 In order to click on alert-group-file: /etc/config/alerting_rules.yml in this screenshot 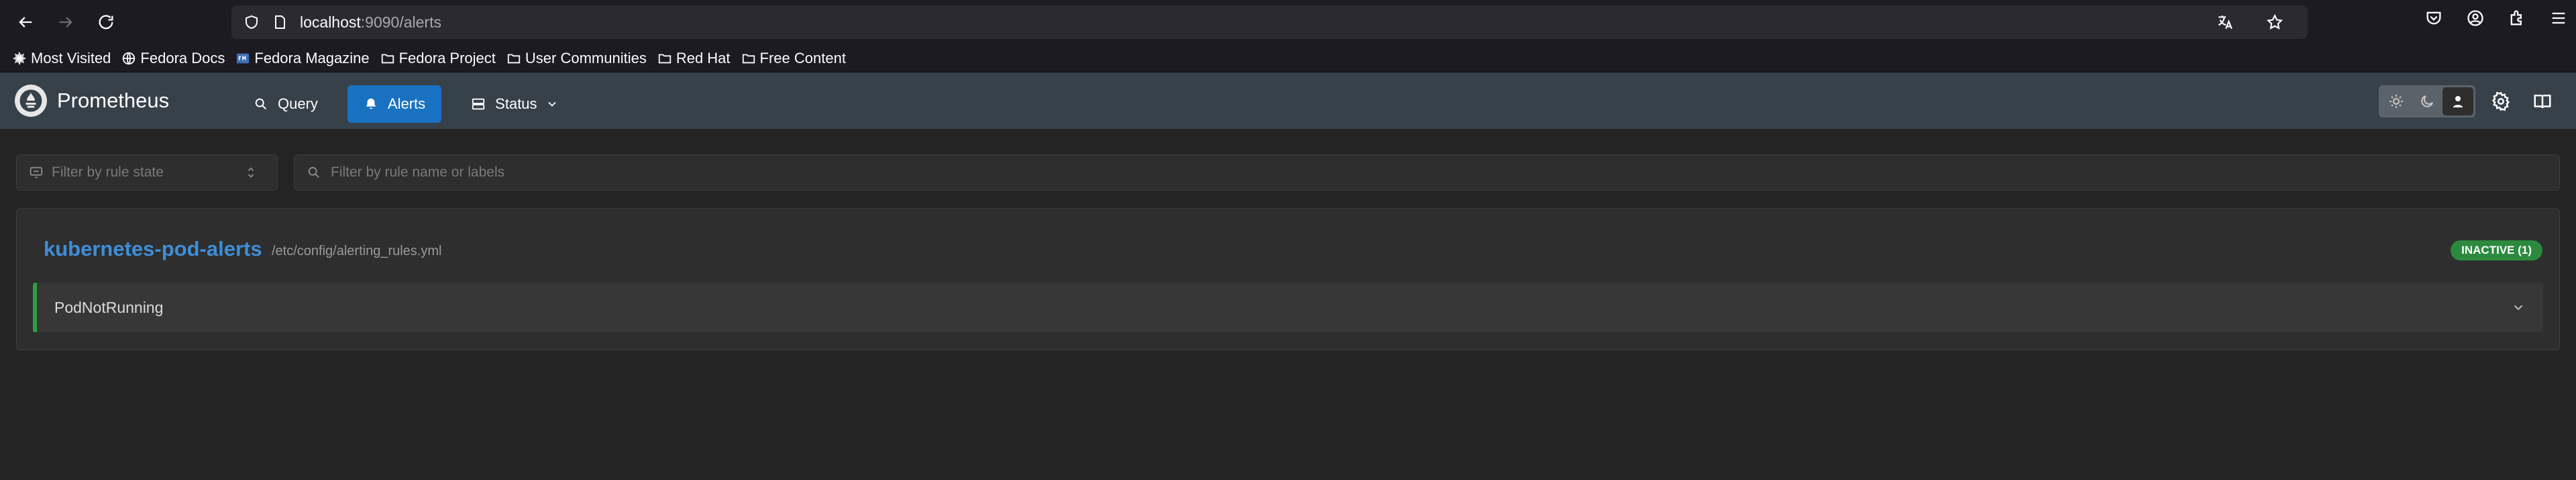, I will do `click(357, 251)`.